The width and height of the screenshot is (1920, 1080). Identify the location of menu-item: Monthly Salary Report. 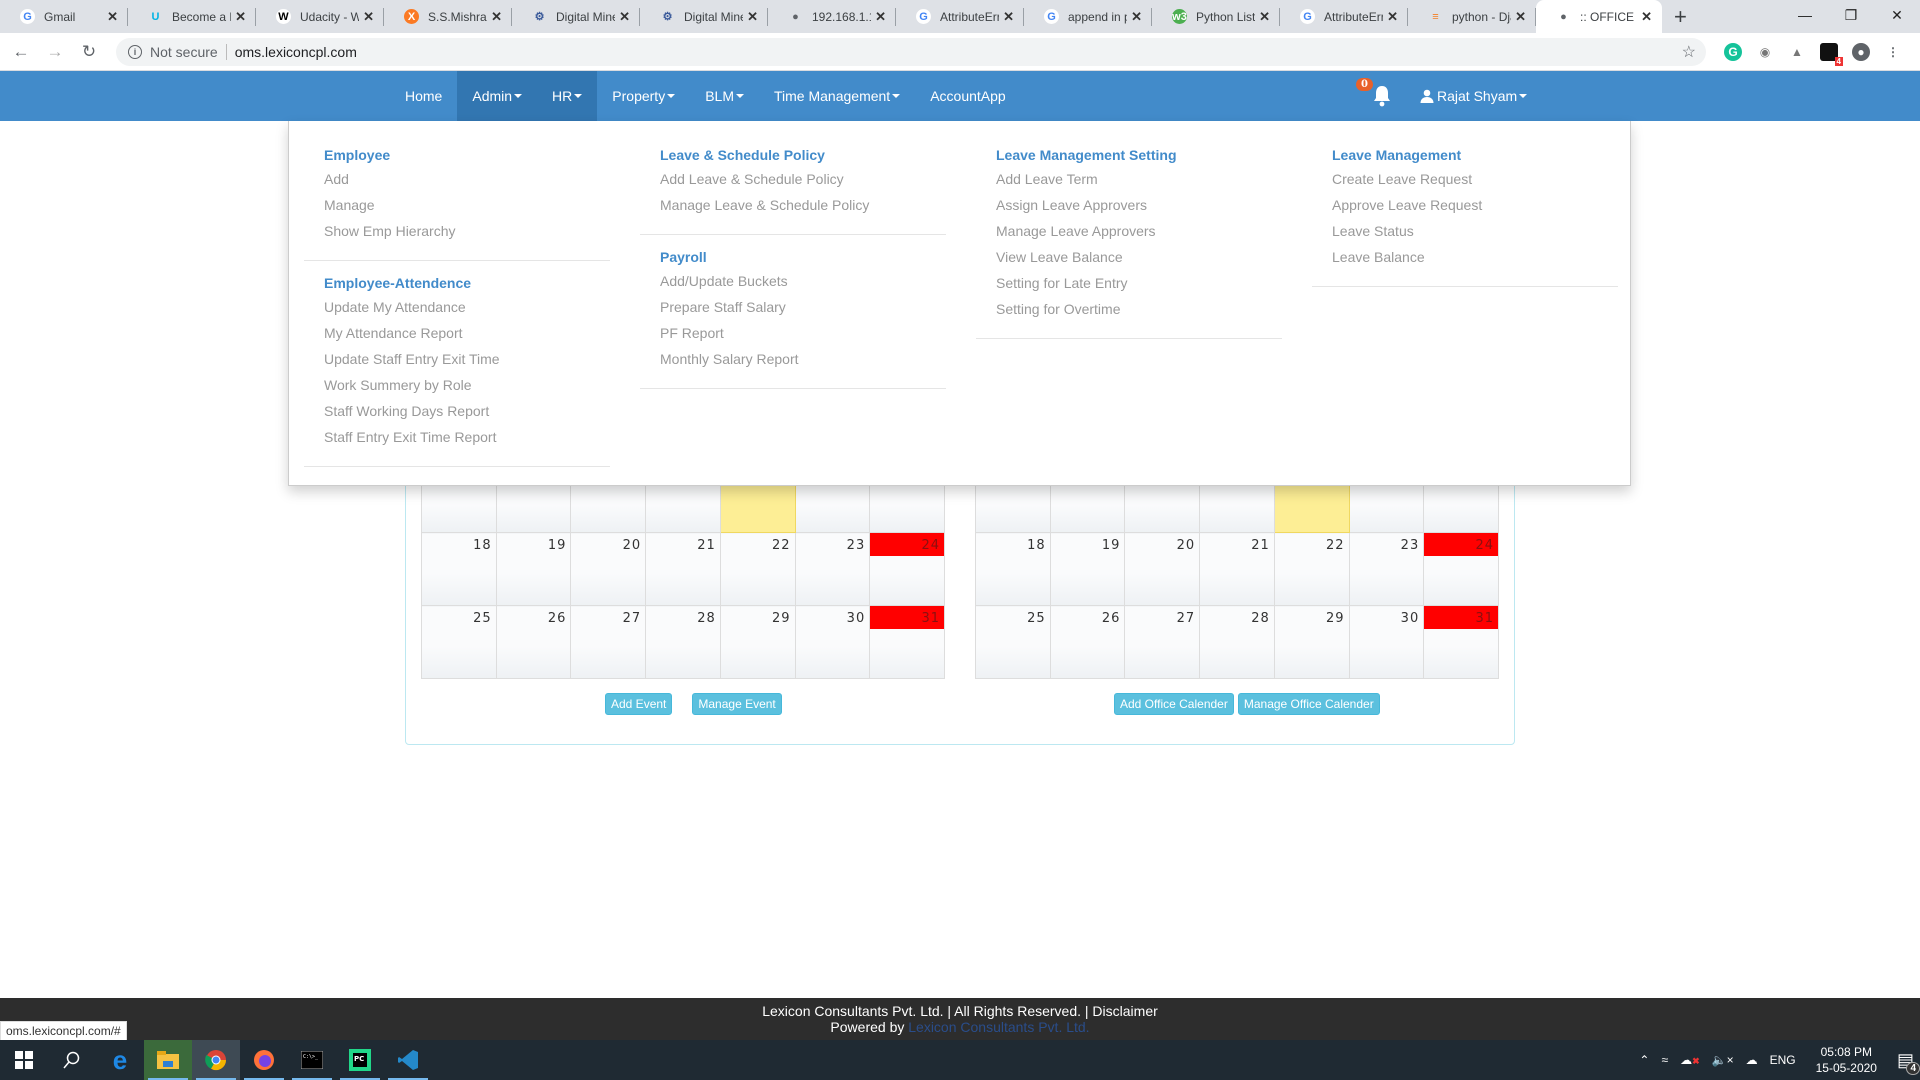
(793, 364).